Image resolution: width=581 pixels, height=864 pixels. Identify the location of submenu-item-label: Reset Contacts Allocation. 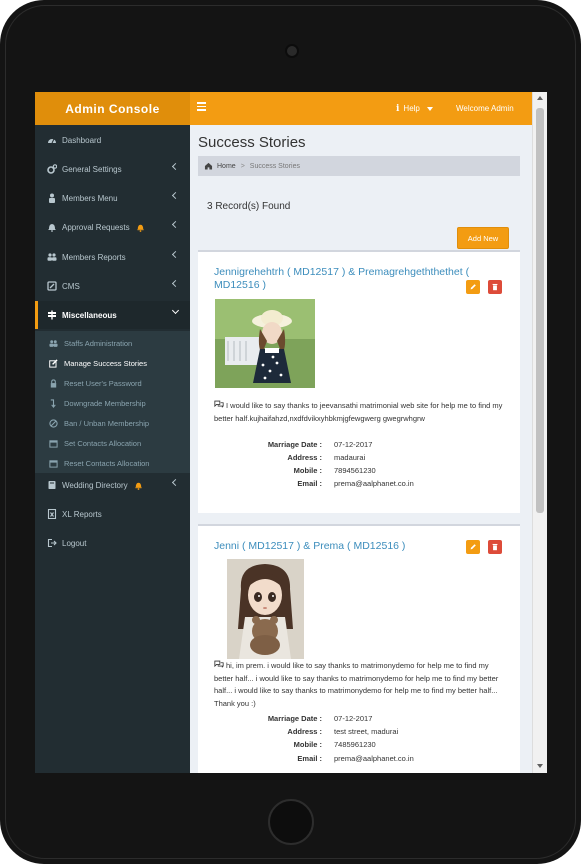
(107, 463).